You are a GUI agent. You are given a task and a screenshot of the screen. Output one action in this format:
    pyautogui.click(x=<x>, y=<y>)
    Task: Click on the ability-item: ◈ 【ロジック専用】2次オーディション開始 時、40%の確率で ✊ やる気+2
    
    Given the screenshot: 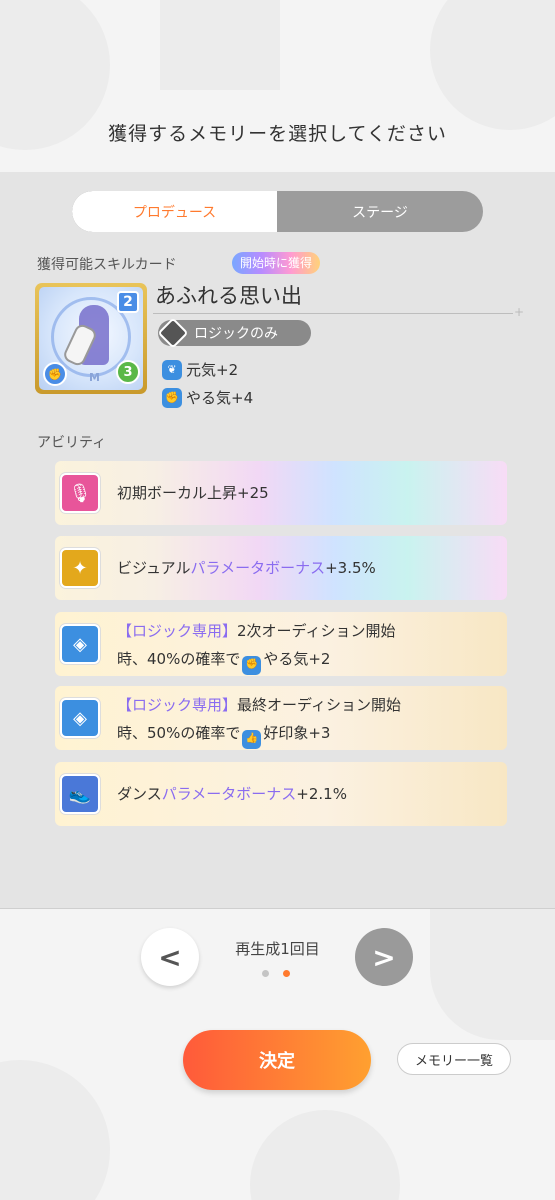 What is the action you would take?
    pyautogui.click(x=281, y=644)
    